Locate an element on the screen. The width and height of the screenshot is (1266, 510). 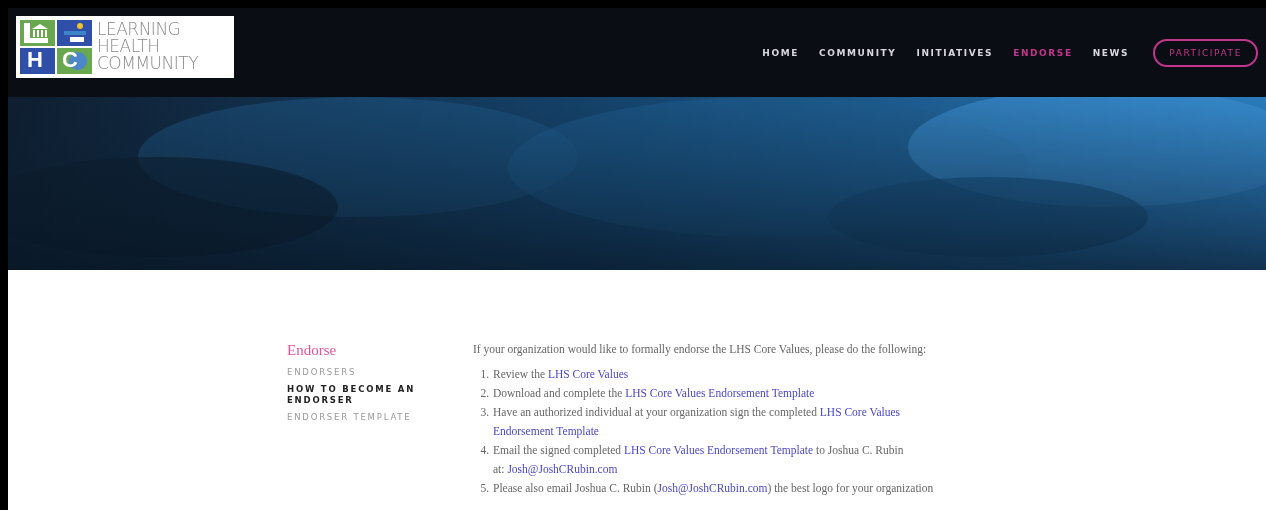
nav-link: NEWS is located at coordinates (1111, 52).